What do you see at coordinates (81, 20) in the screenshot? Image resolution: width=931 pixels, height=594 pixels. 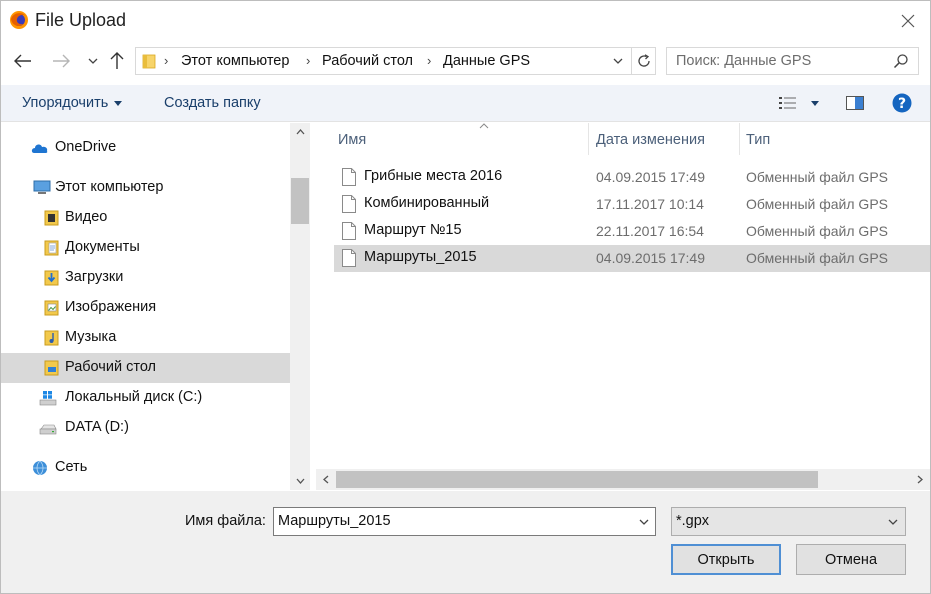 I see `window-title: File Upload` at bounding box center [81, 20].